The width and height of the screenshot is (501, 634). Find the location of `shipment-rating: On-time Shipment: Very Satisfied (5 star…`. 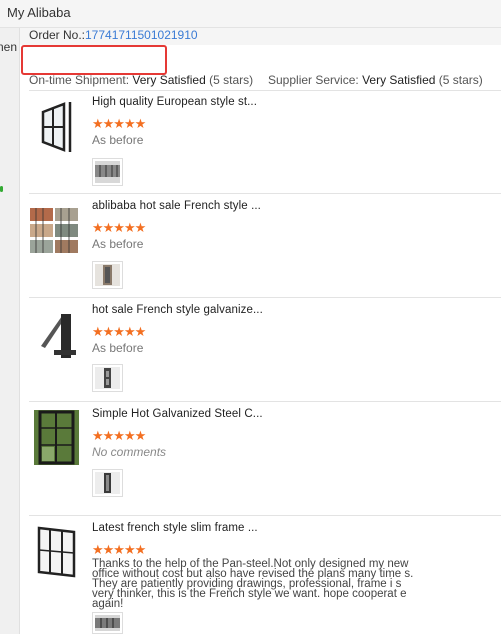

shipment-rating: On-time Shipment: Very Satisfied (5 star… is located at coordinates (141, 80).